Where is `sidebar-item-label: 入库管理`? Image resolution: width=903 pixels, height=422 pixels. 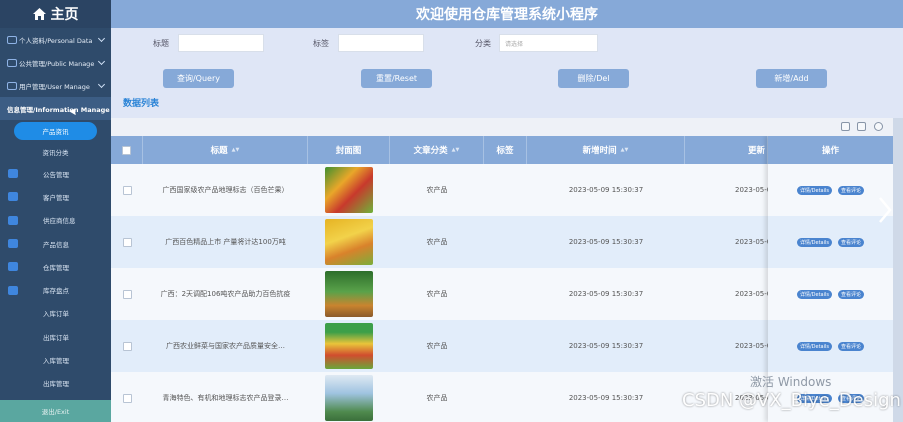 sidebar-item-label: 入库管理 is located at coordinates (56, 361).